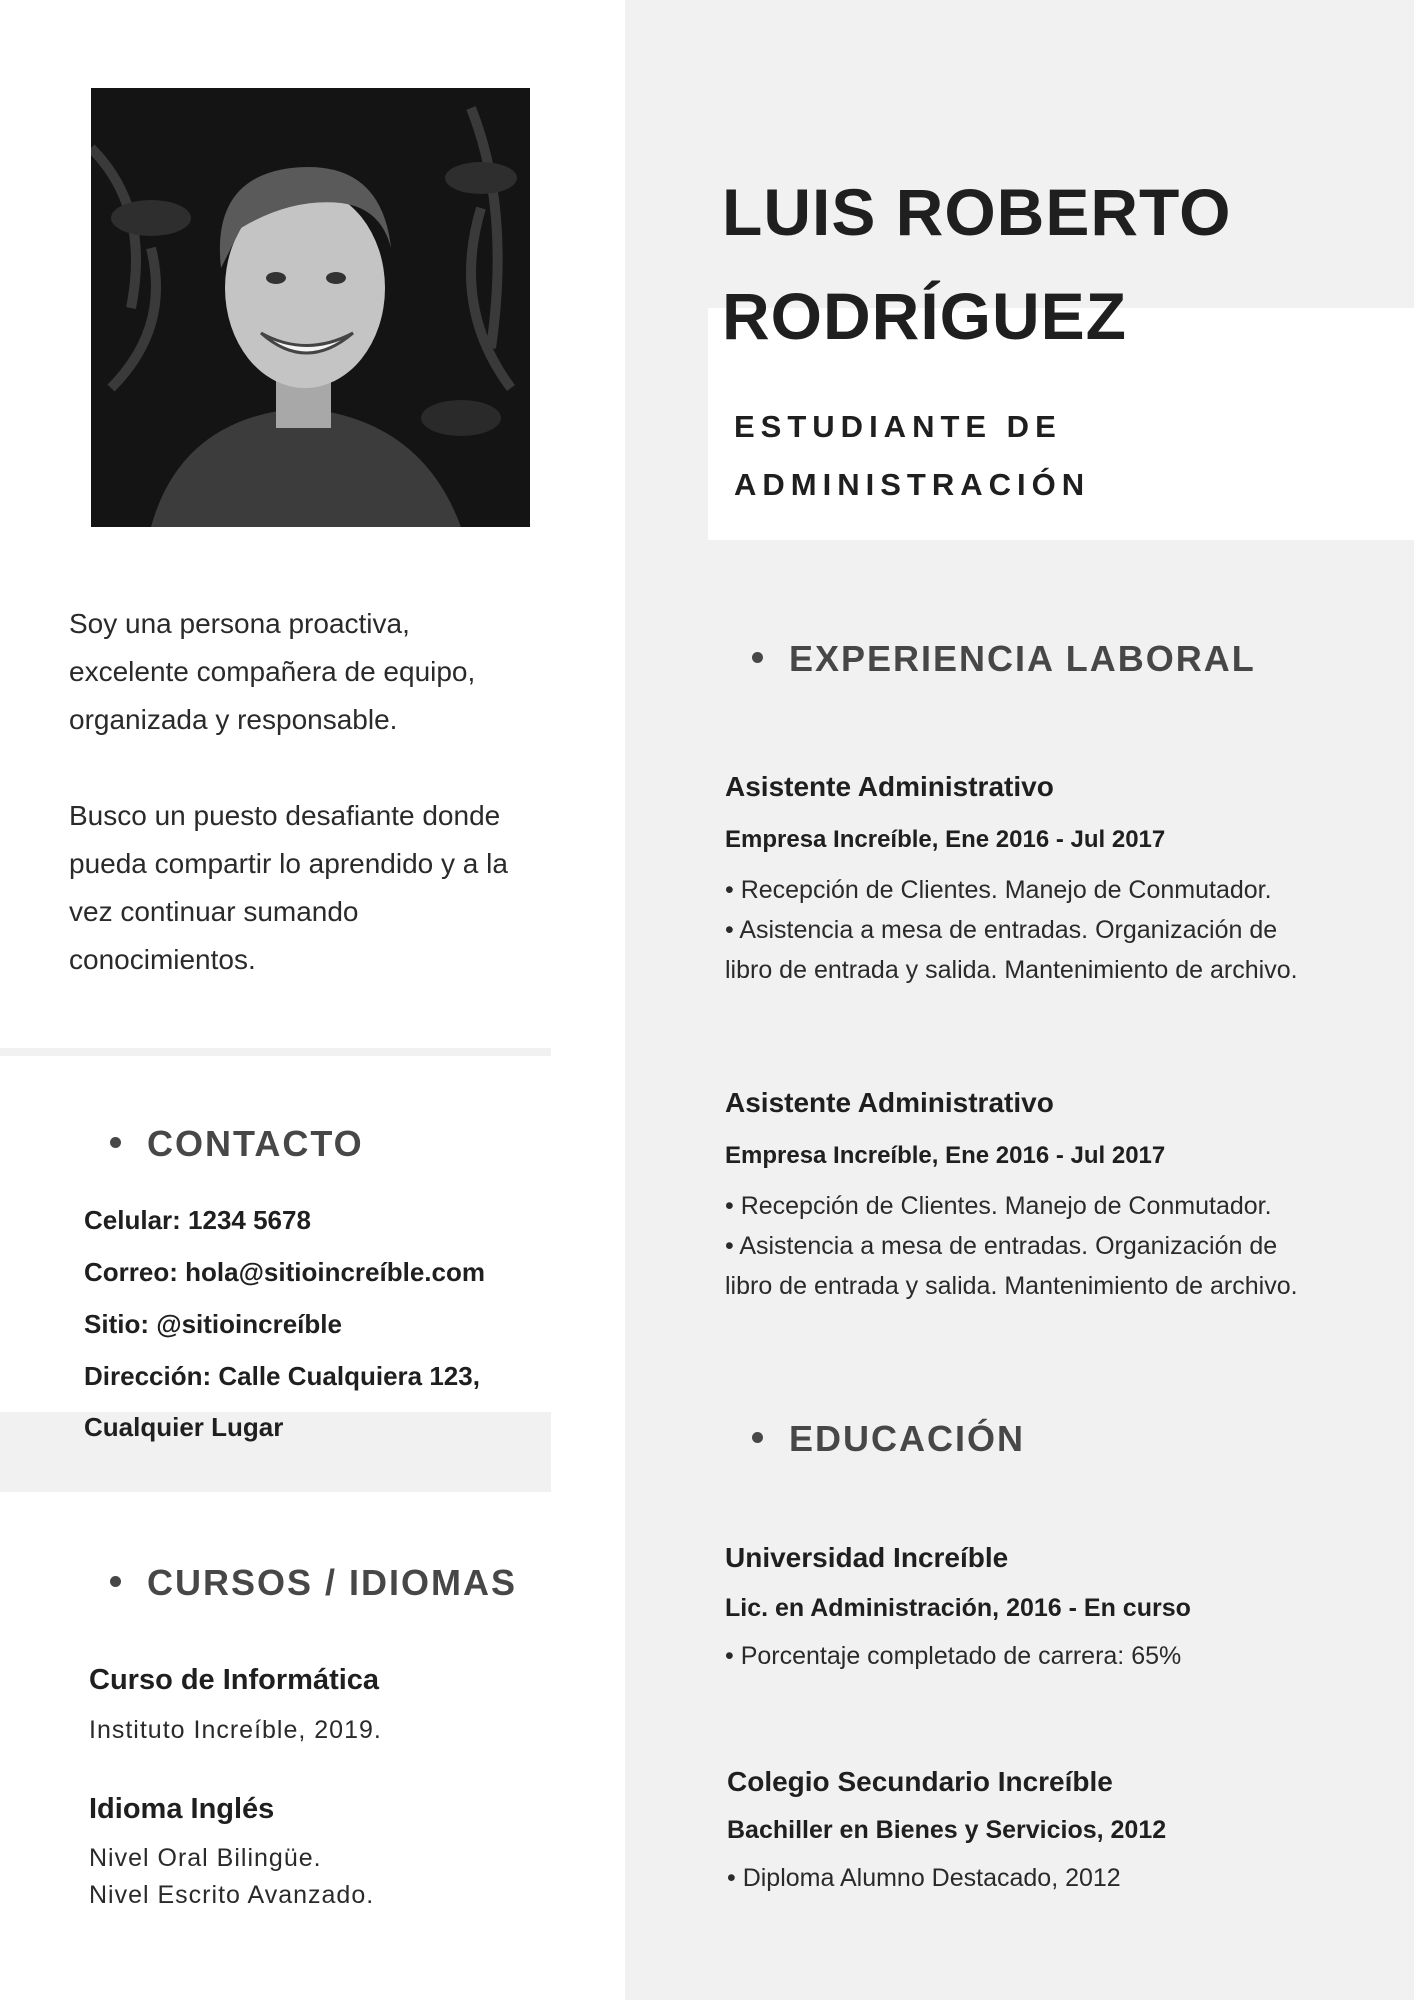 The width and height of the screenshot is (1414, 2000). What do you see at coordinates (234, 1680) in the screenshot?
I see `course-title: Curso de Informática` at bounding box center [234, 1680].